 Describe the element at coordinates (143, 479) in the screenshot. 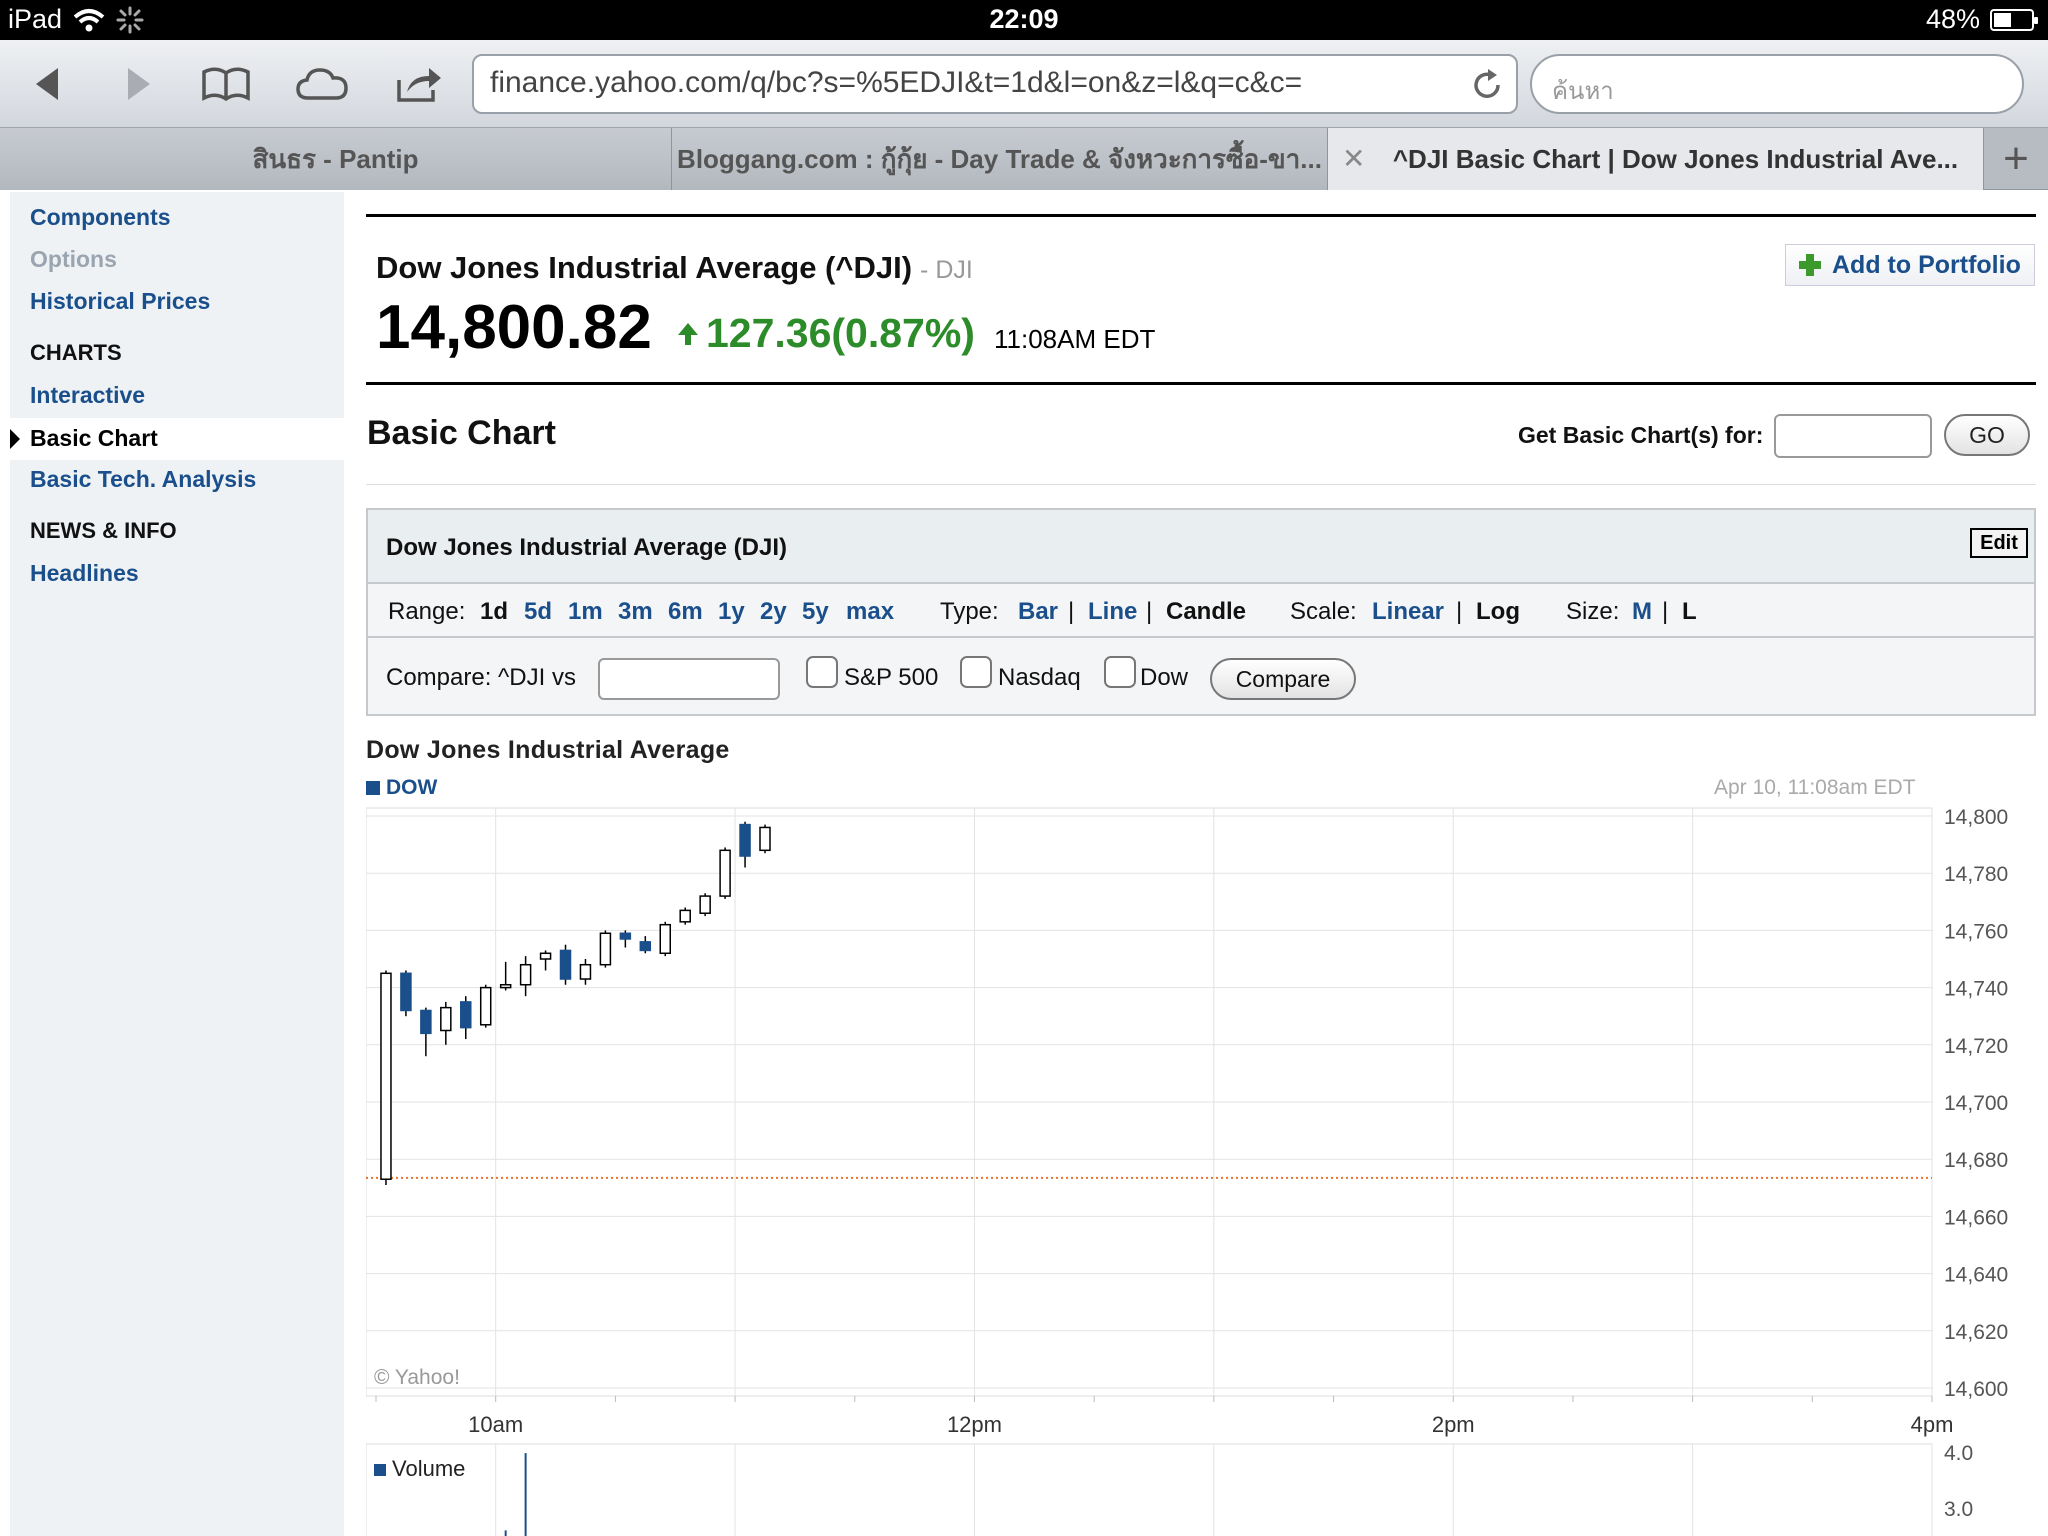

I see `sidebar-item-basic-tech-analysis: Basic Tech. Analysis` at that location.